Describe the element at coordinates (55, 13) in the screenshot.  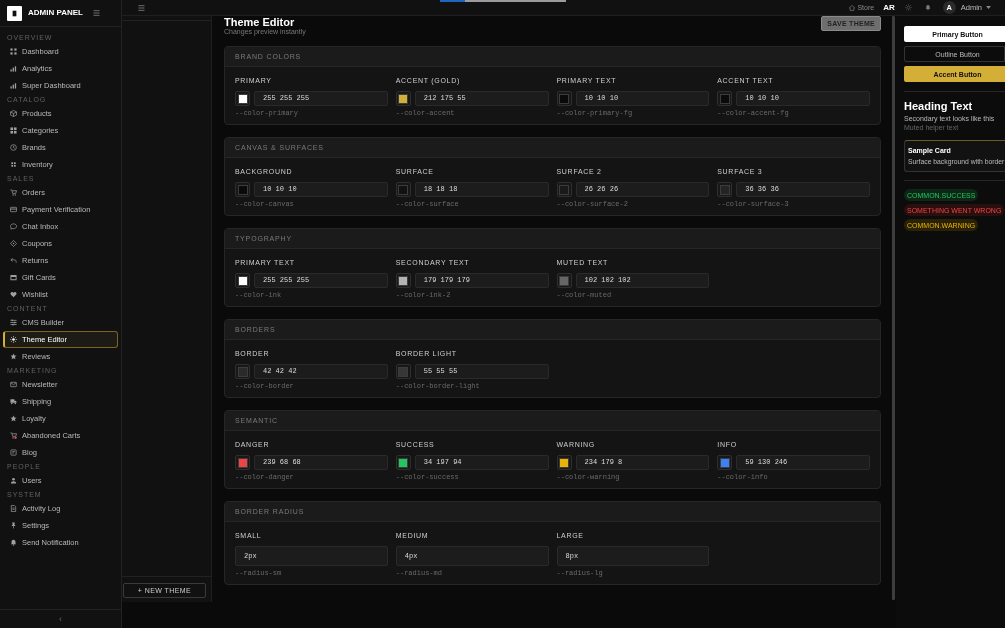
I see `brand-title: ADMIN PANEL` at that location.